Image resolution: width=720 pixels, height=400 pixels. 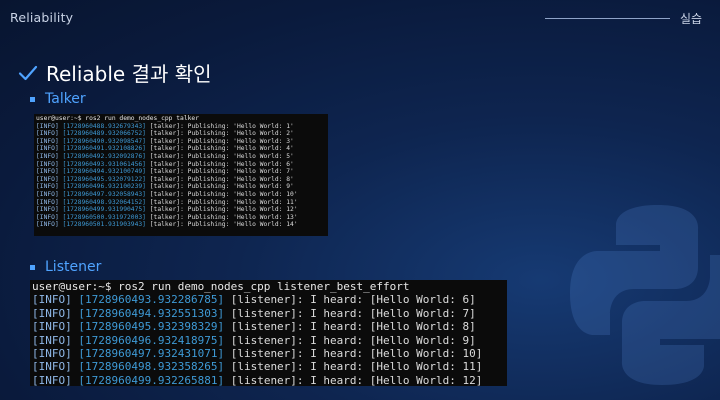 I want to click on talker-log-msg: Publishing: 'Hello World: 7', so click(x=240, y=172).